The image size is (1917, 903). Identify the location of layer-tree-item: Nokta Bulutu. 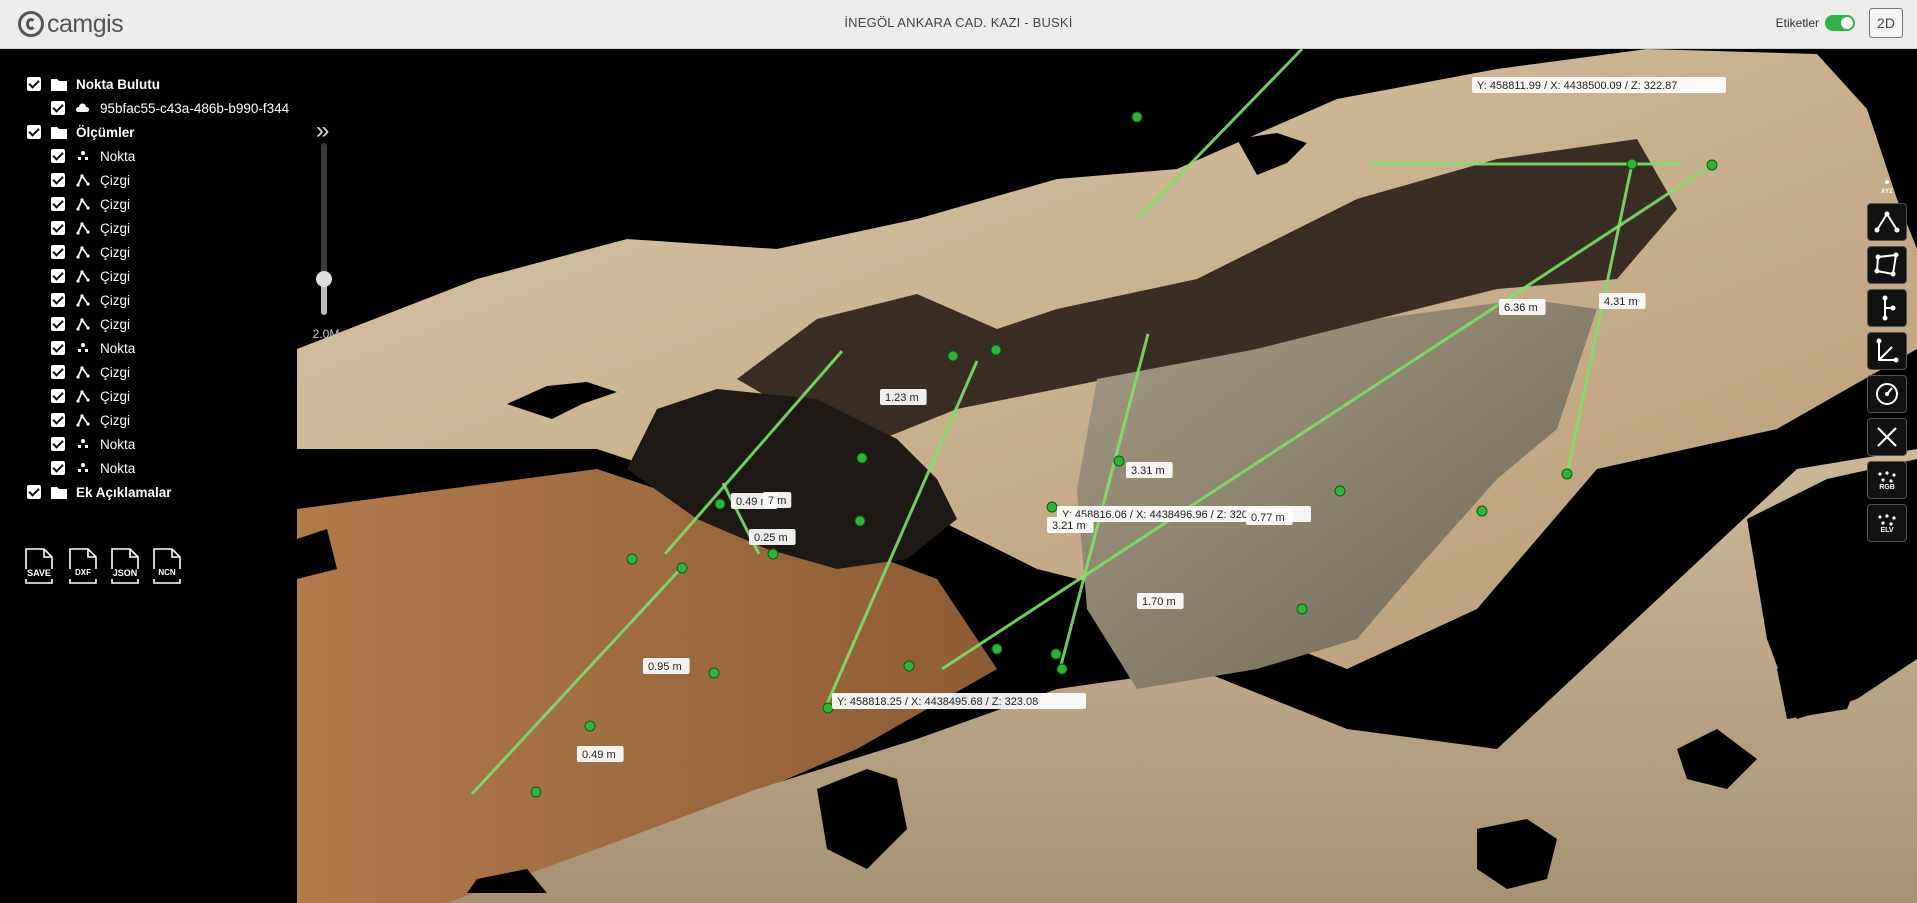
(162, 84).